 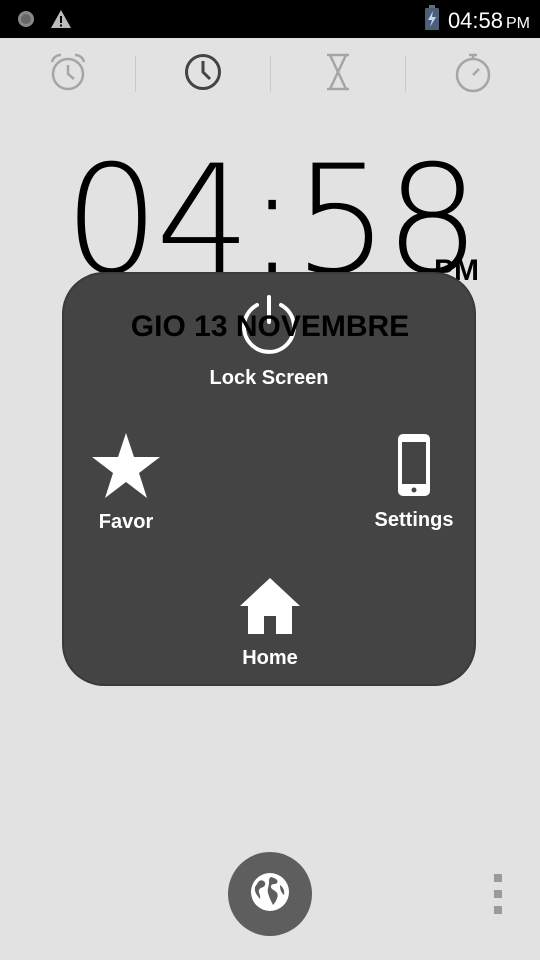 I want to click on star-icon, so click(x=126, y=468).